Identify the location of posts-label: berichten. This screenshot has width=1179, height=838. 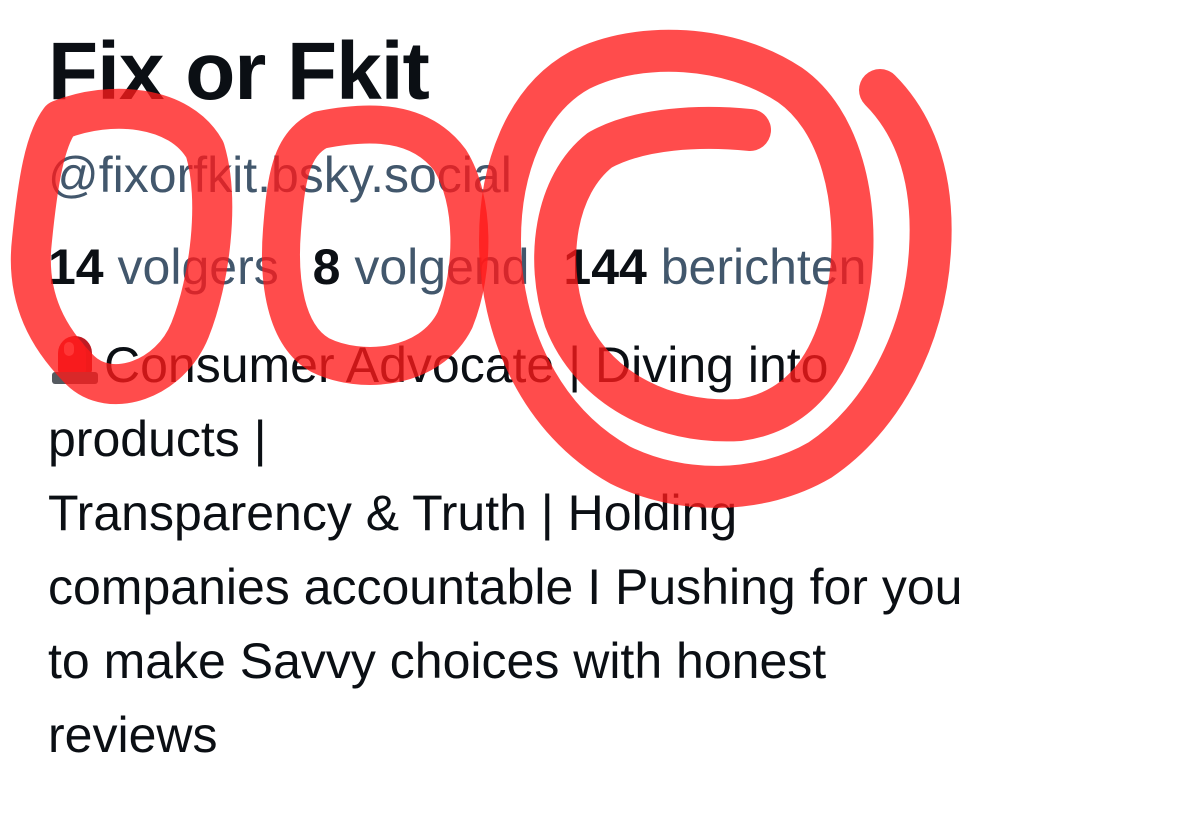
(763, 267).